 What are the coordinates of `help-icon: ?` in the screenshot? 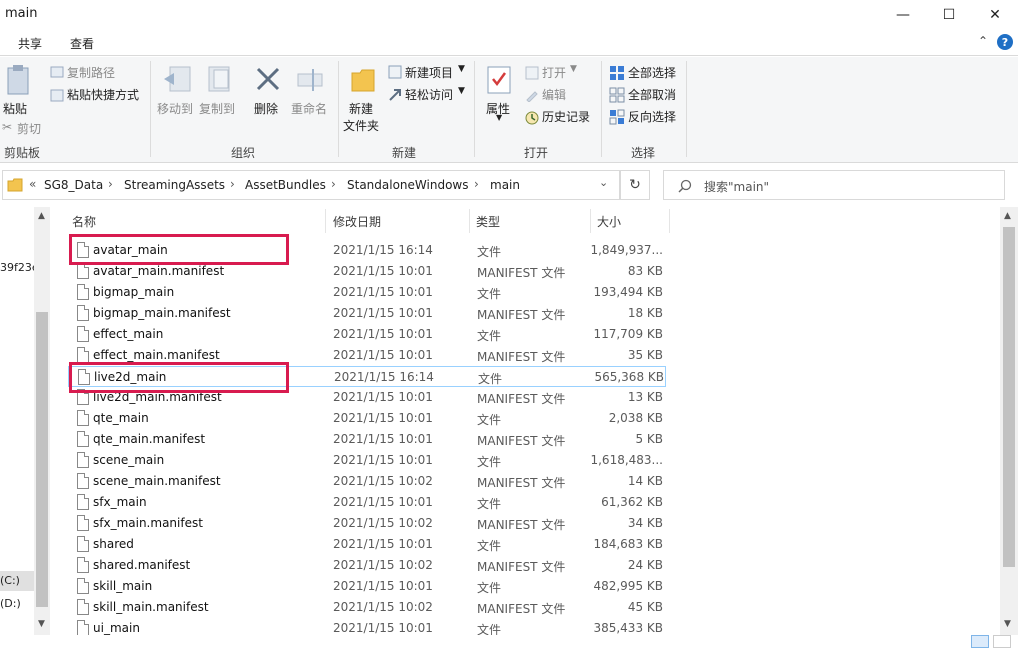 It's located at (1005, 42).